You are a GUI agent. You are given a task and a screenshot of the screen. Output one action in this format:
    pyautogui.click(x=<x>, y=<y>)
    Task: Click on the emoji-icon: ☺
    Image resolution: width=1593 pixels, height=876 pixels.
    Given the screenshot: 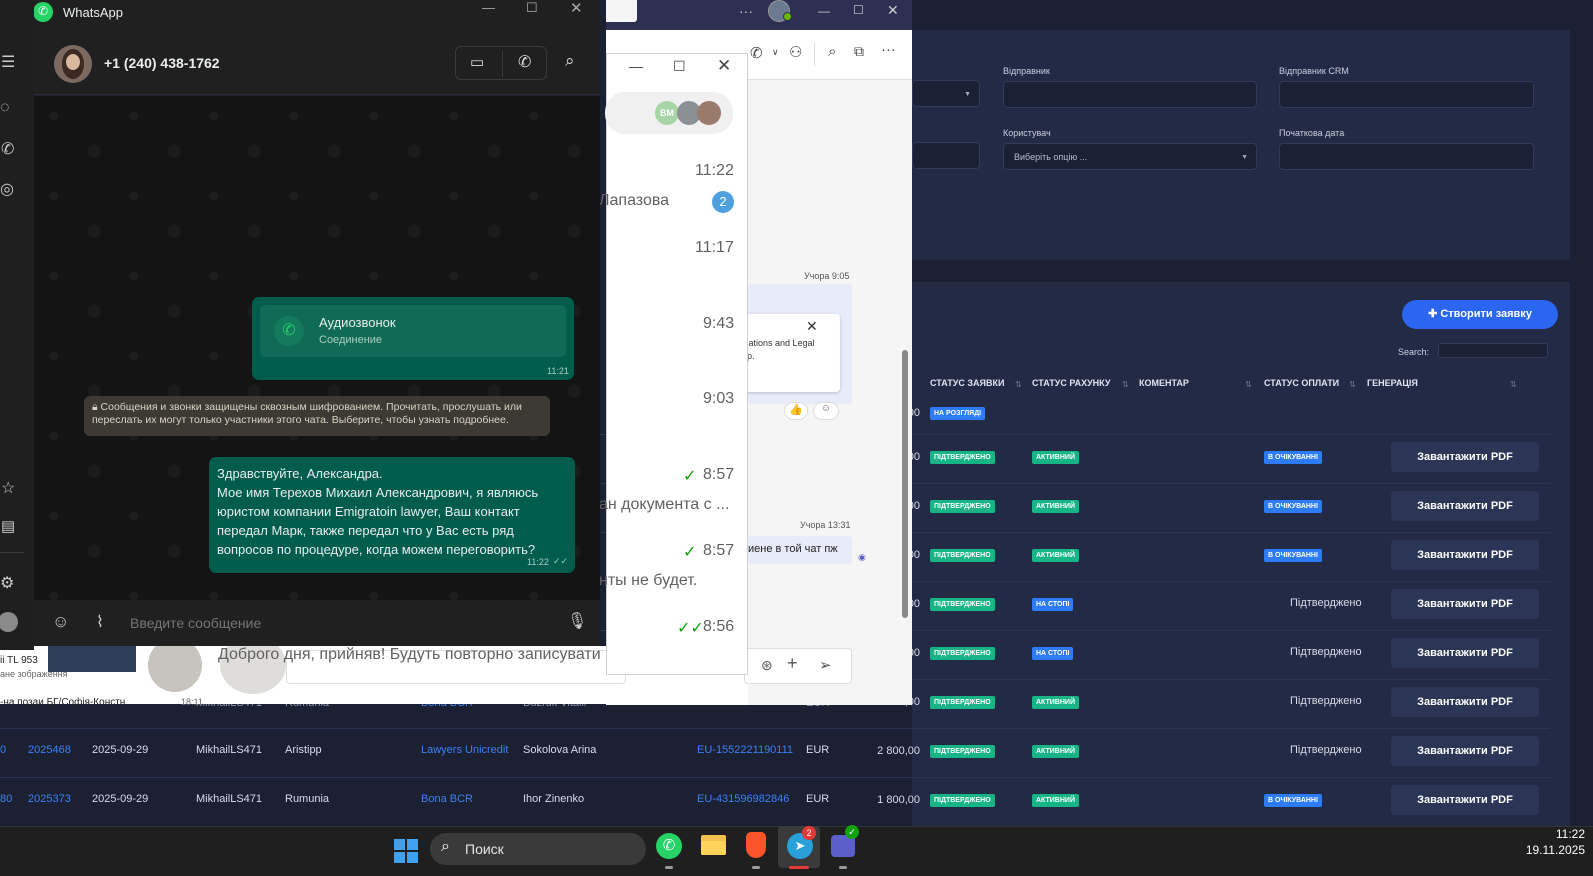 What is the action you would take?
    pyautogui.click(x=60, y=622)
    